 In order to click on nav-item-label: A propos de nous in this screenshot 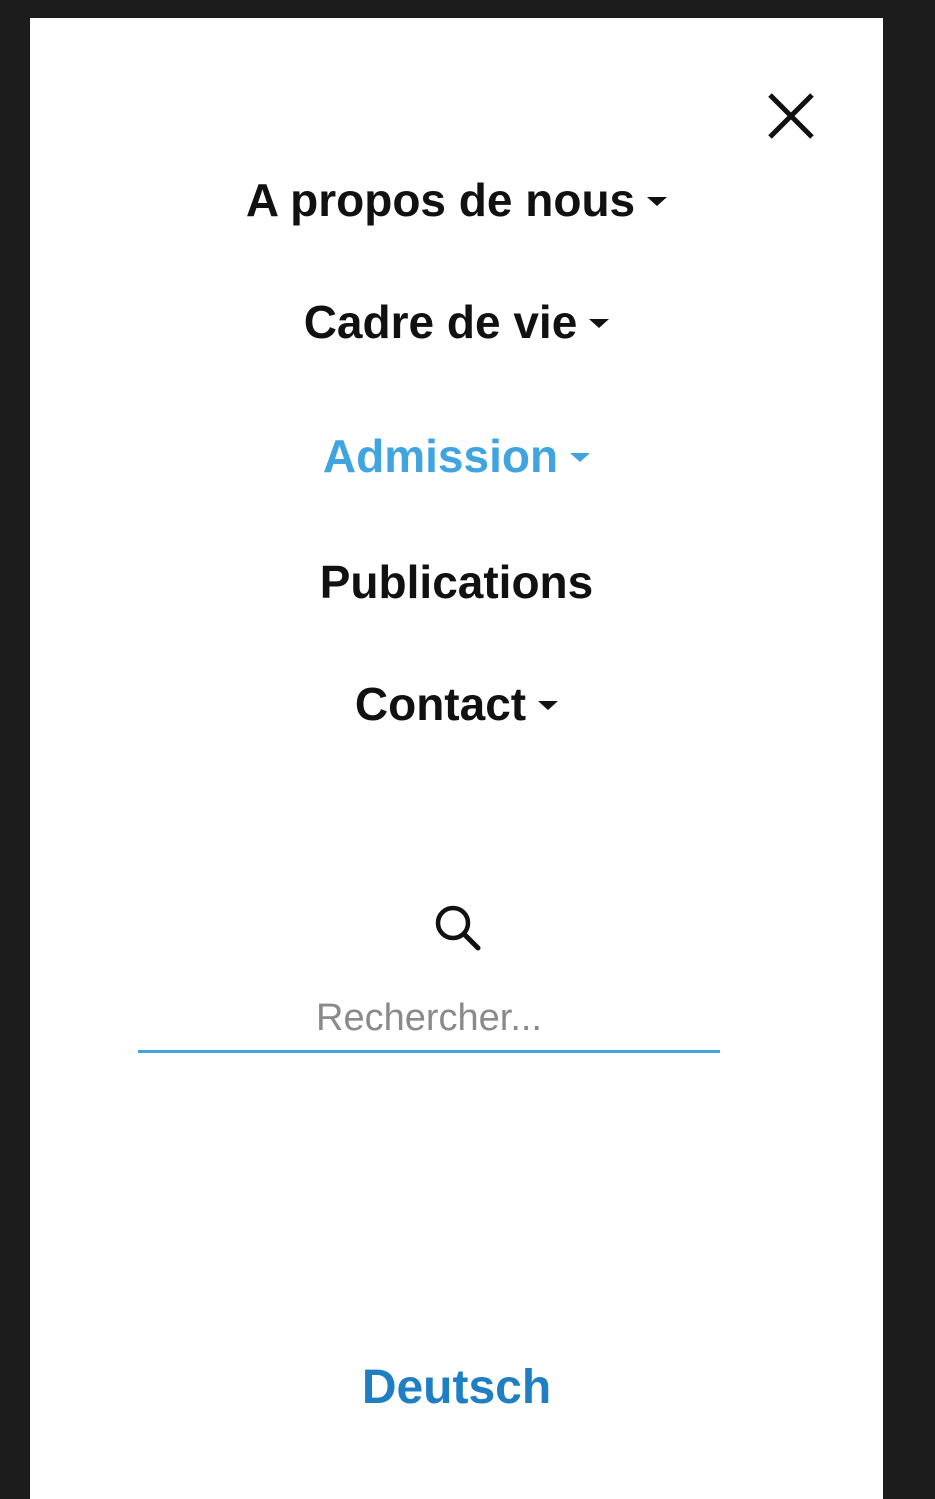, I will do `click(440, 200)`.